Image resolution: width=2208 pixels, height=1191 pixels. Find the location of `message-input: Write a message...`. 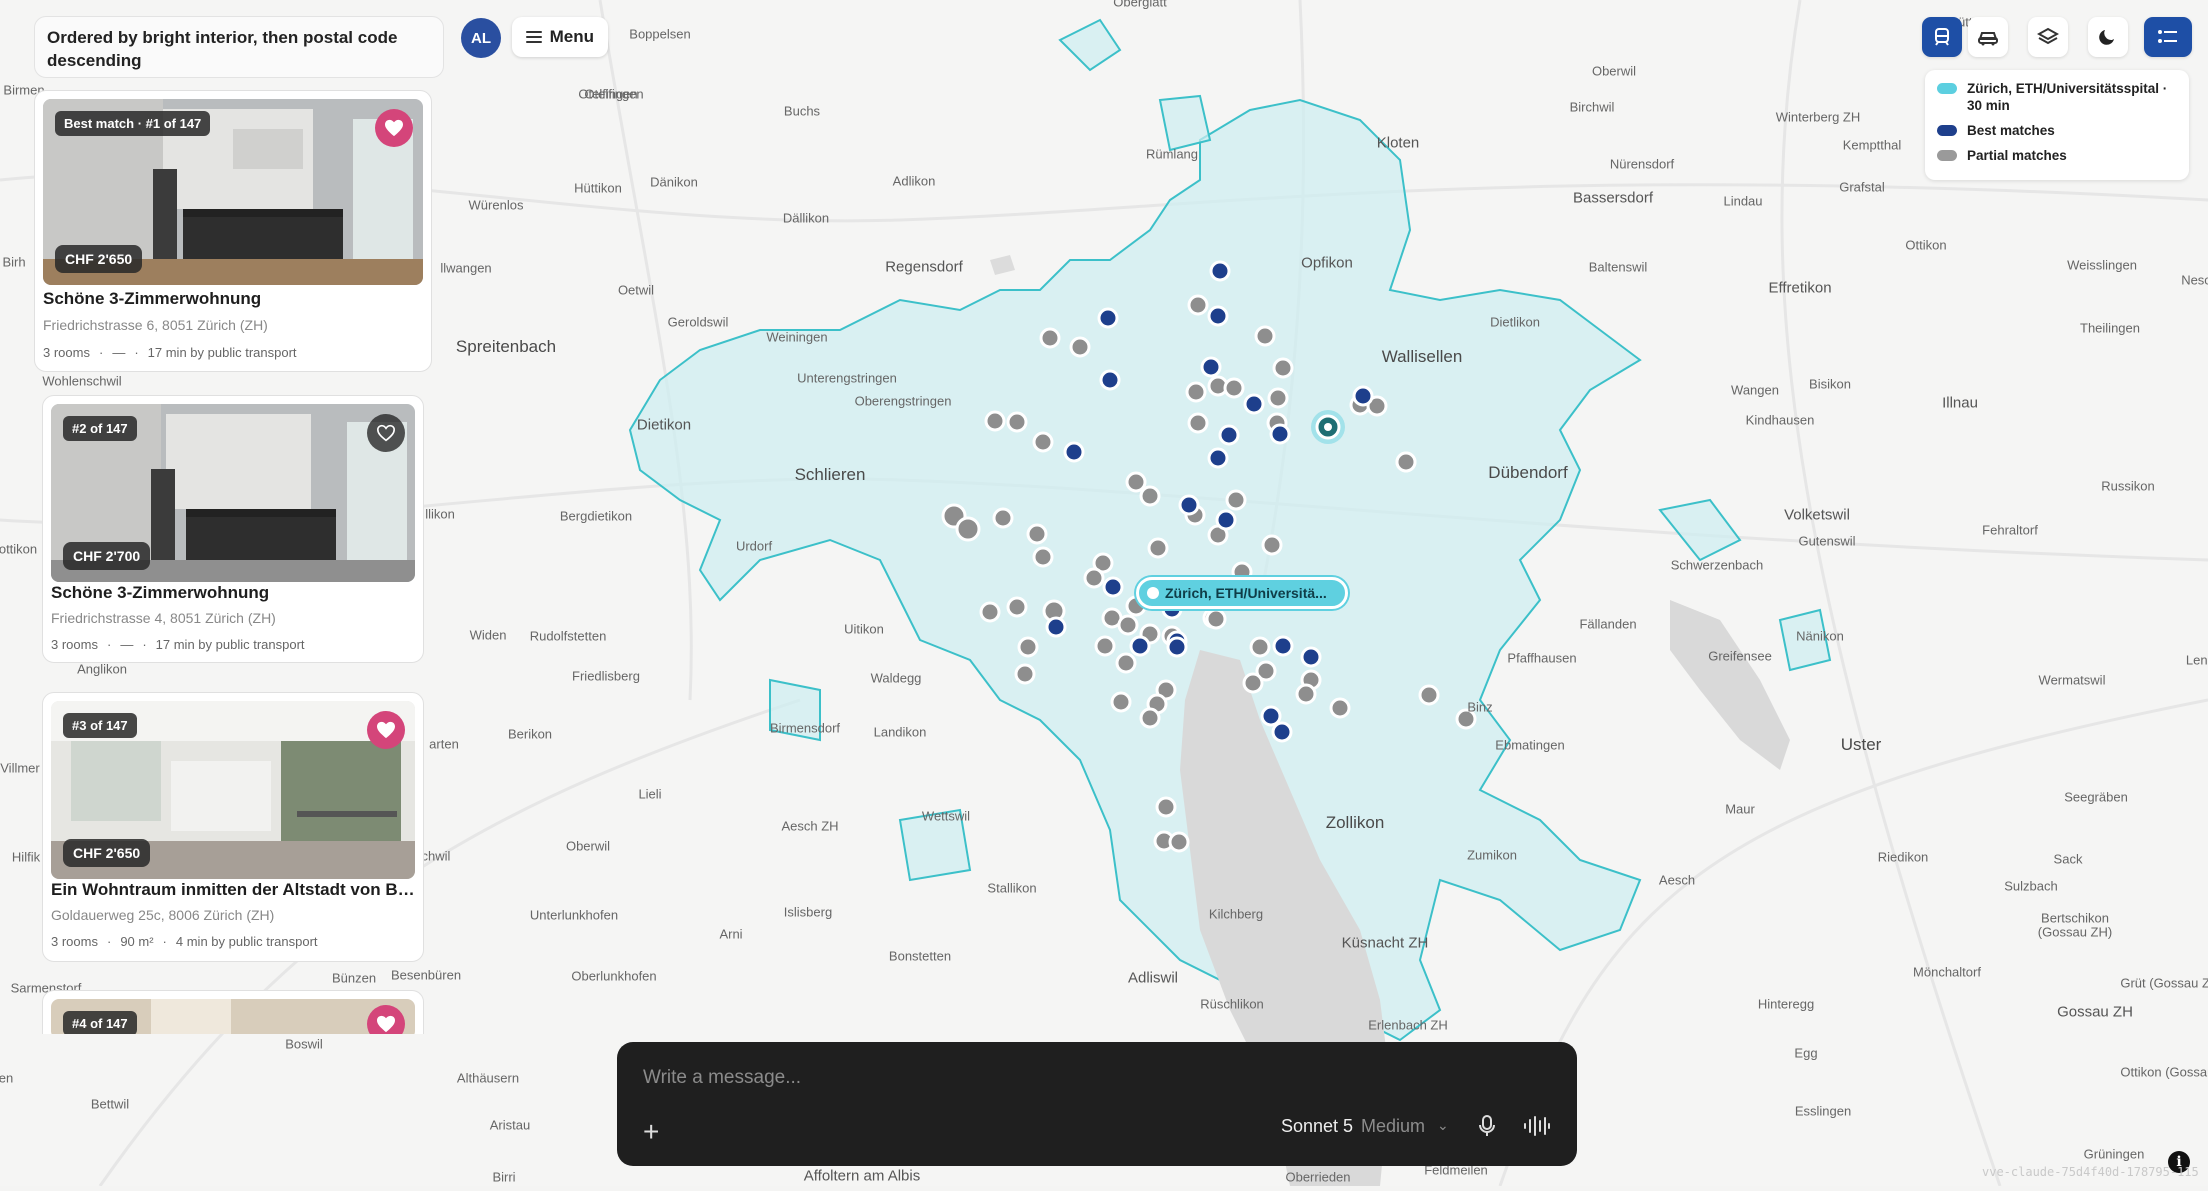

message-input: Write a message... is located at coordinates (722, 1078).